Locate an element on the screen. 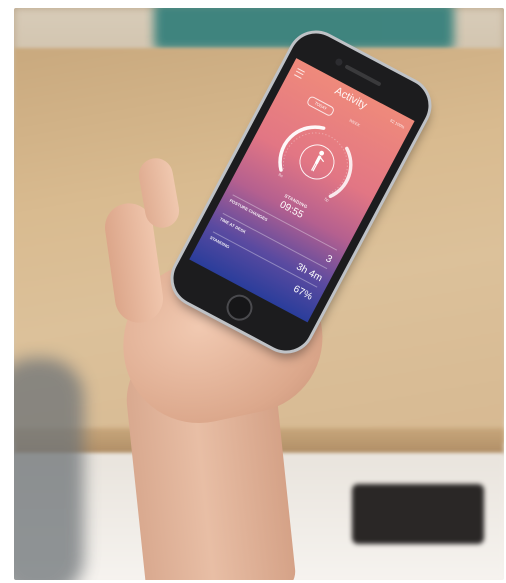  stat-value: 3 is located at coordinates (328, 259).